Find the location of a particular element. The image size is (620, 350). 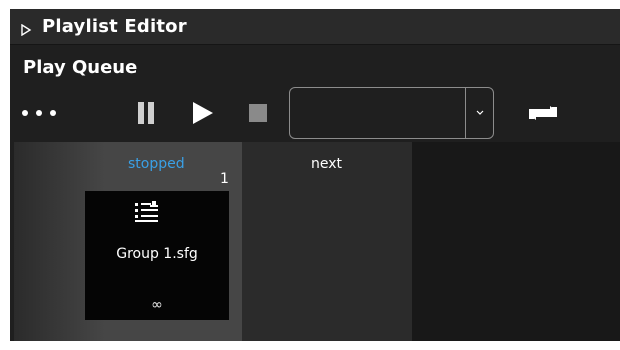

section-title: Play Queue is located at coordinates (80, 67).